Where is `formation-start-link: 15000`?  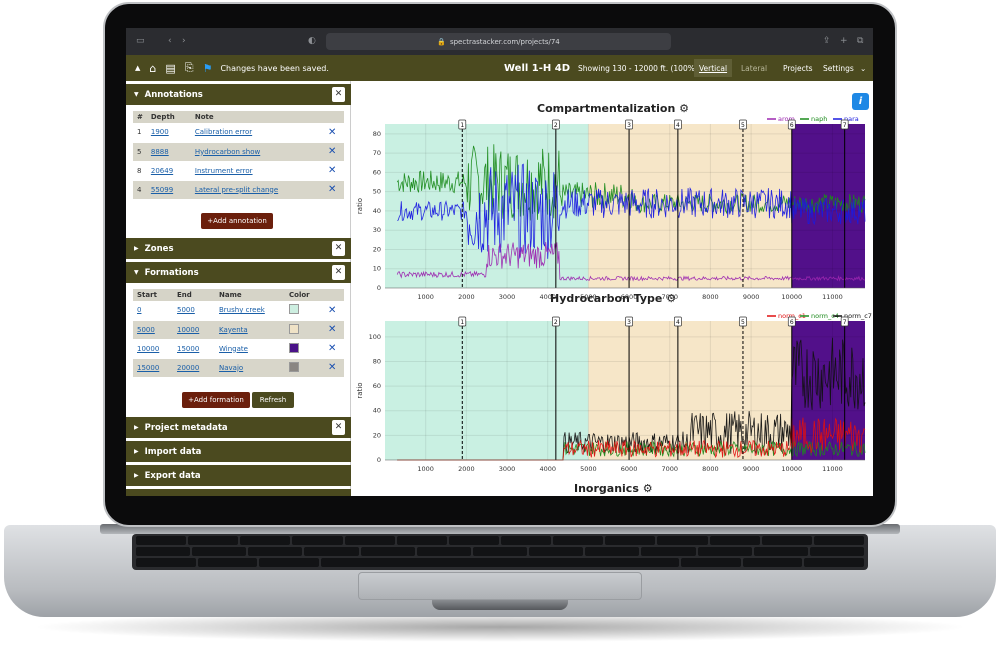
formation-start-link: 15000 is located at coordinates (148, 368).